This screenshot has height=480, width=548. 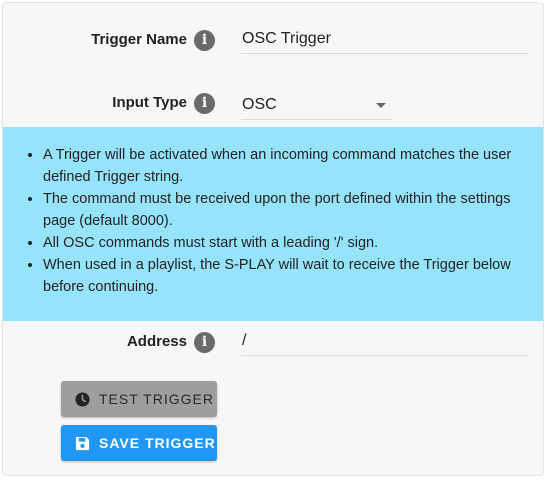 What do you see at coordinates (82, 399) in the screenshot?
I see `clock-icon` at bounding box center [82, 399].